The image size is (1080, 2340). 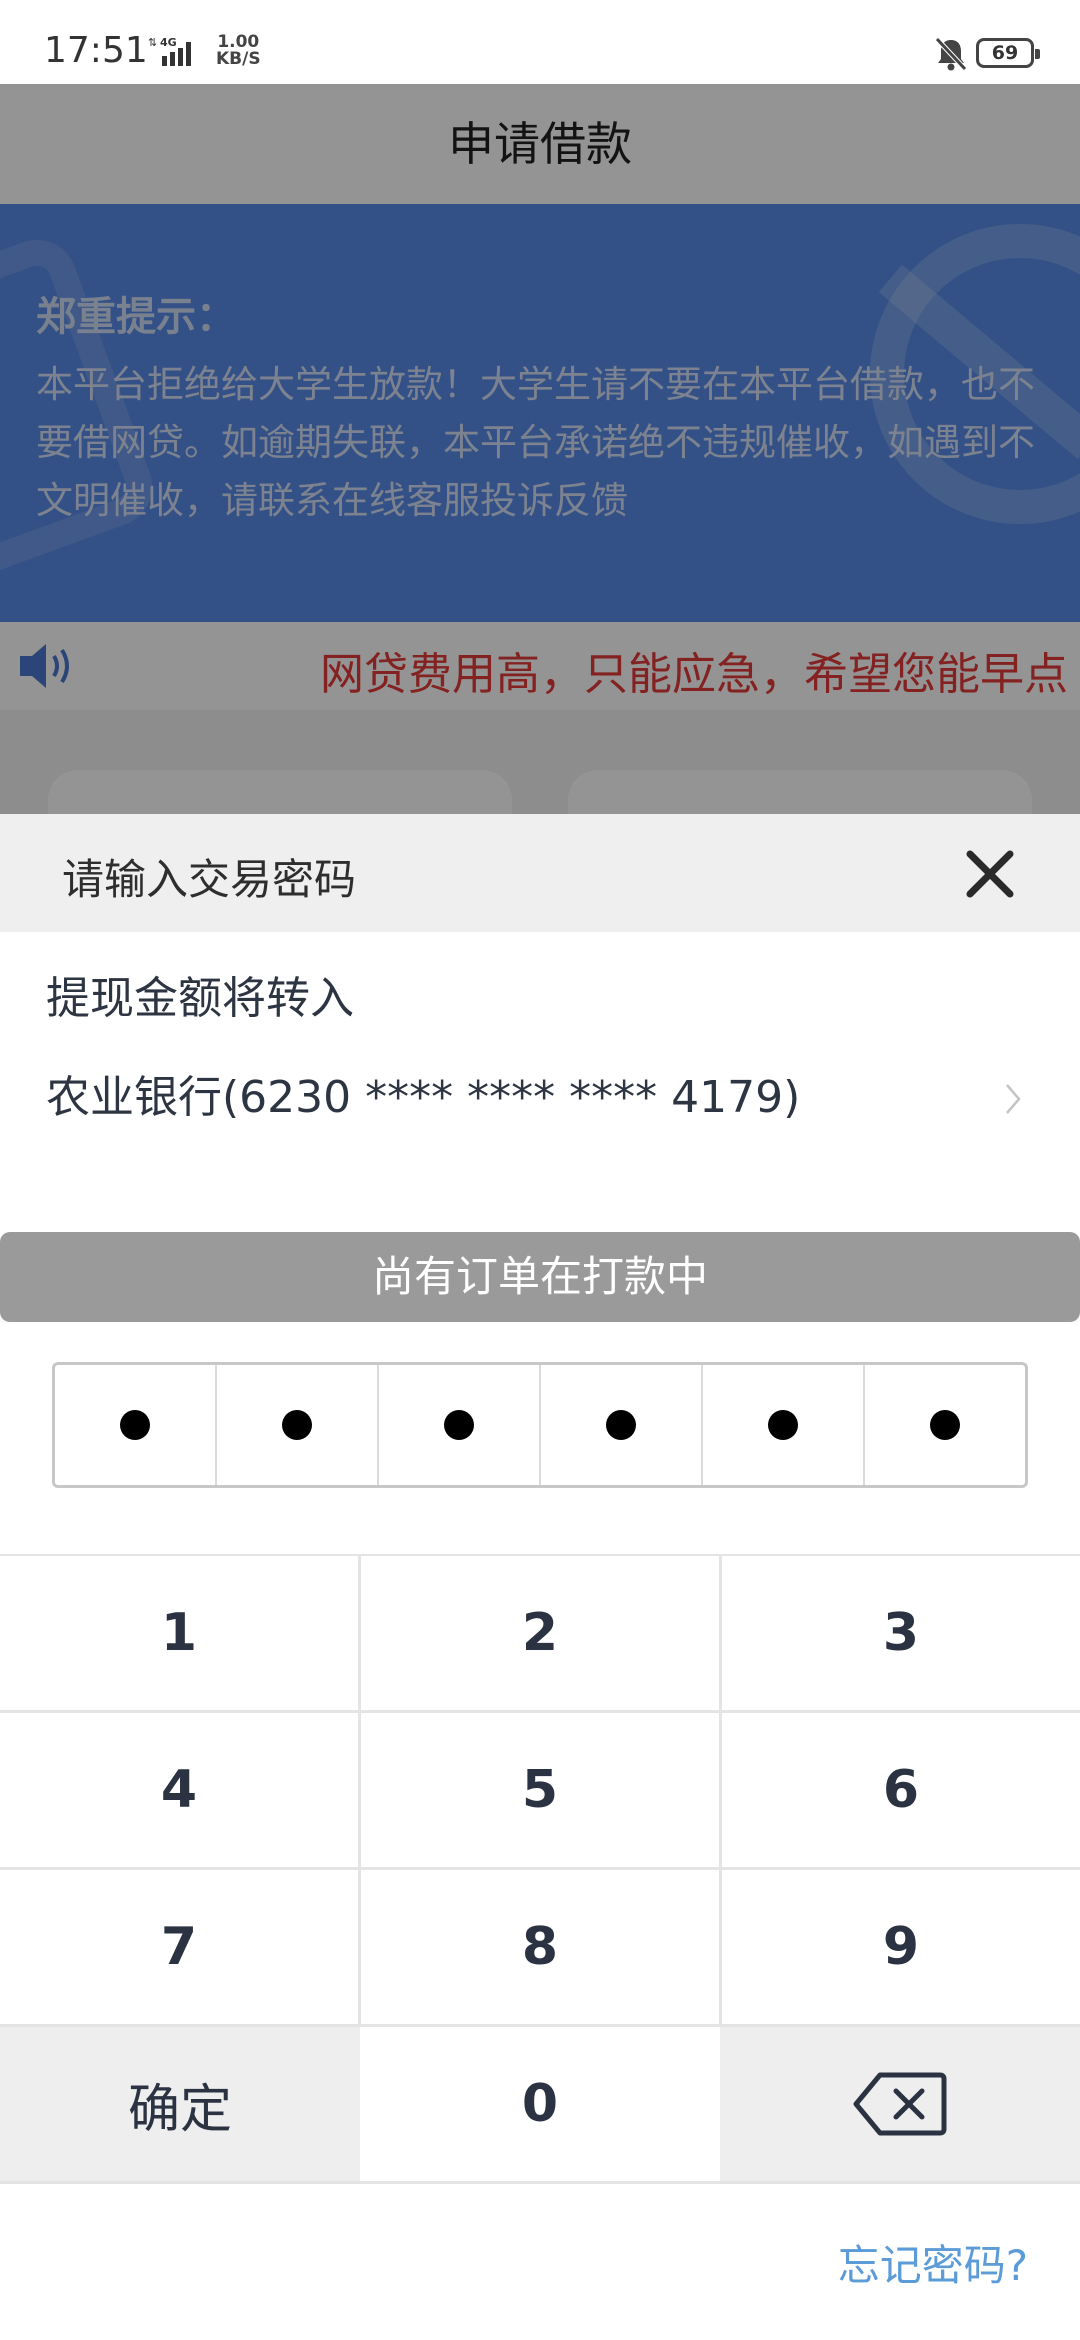 I want to click on order-status-banner: 尚有订单在打款中, so click(x=540, y=1277).